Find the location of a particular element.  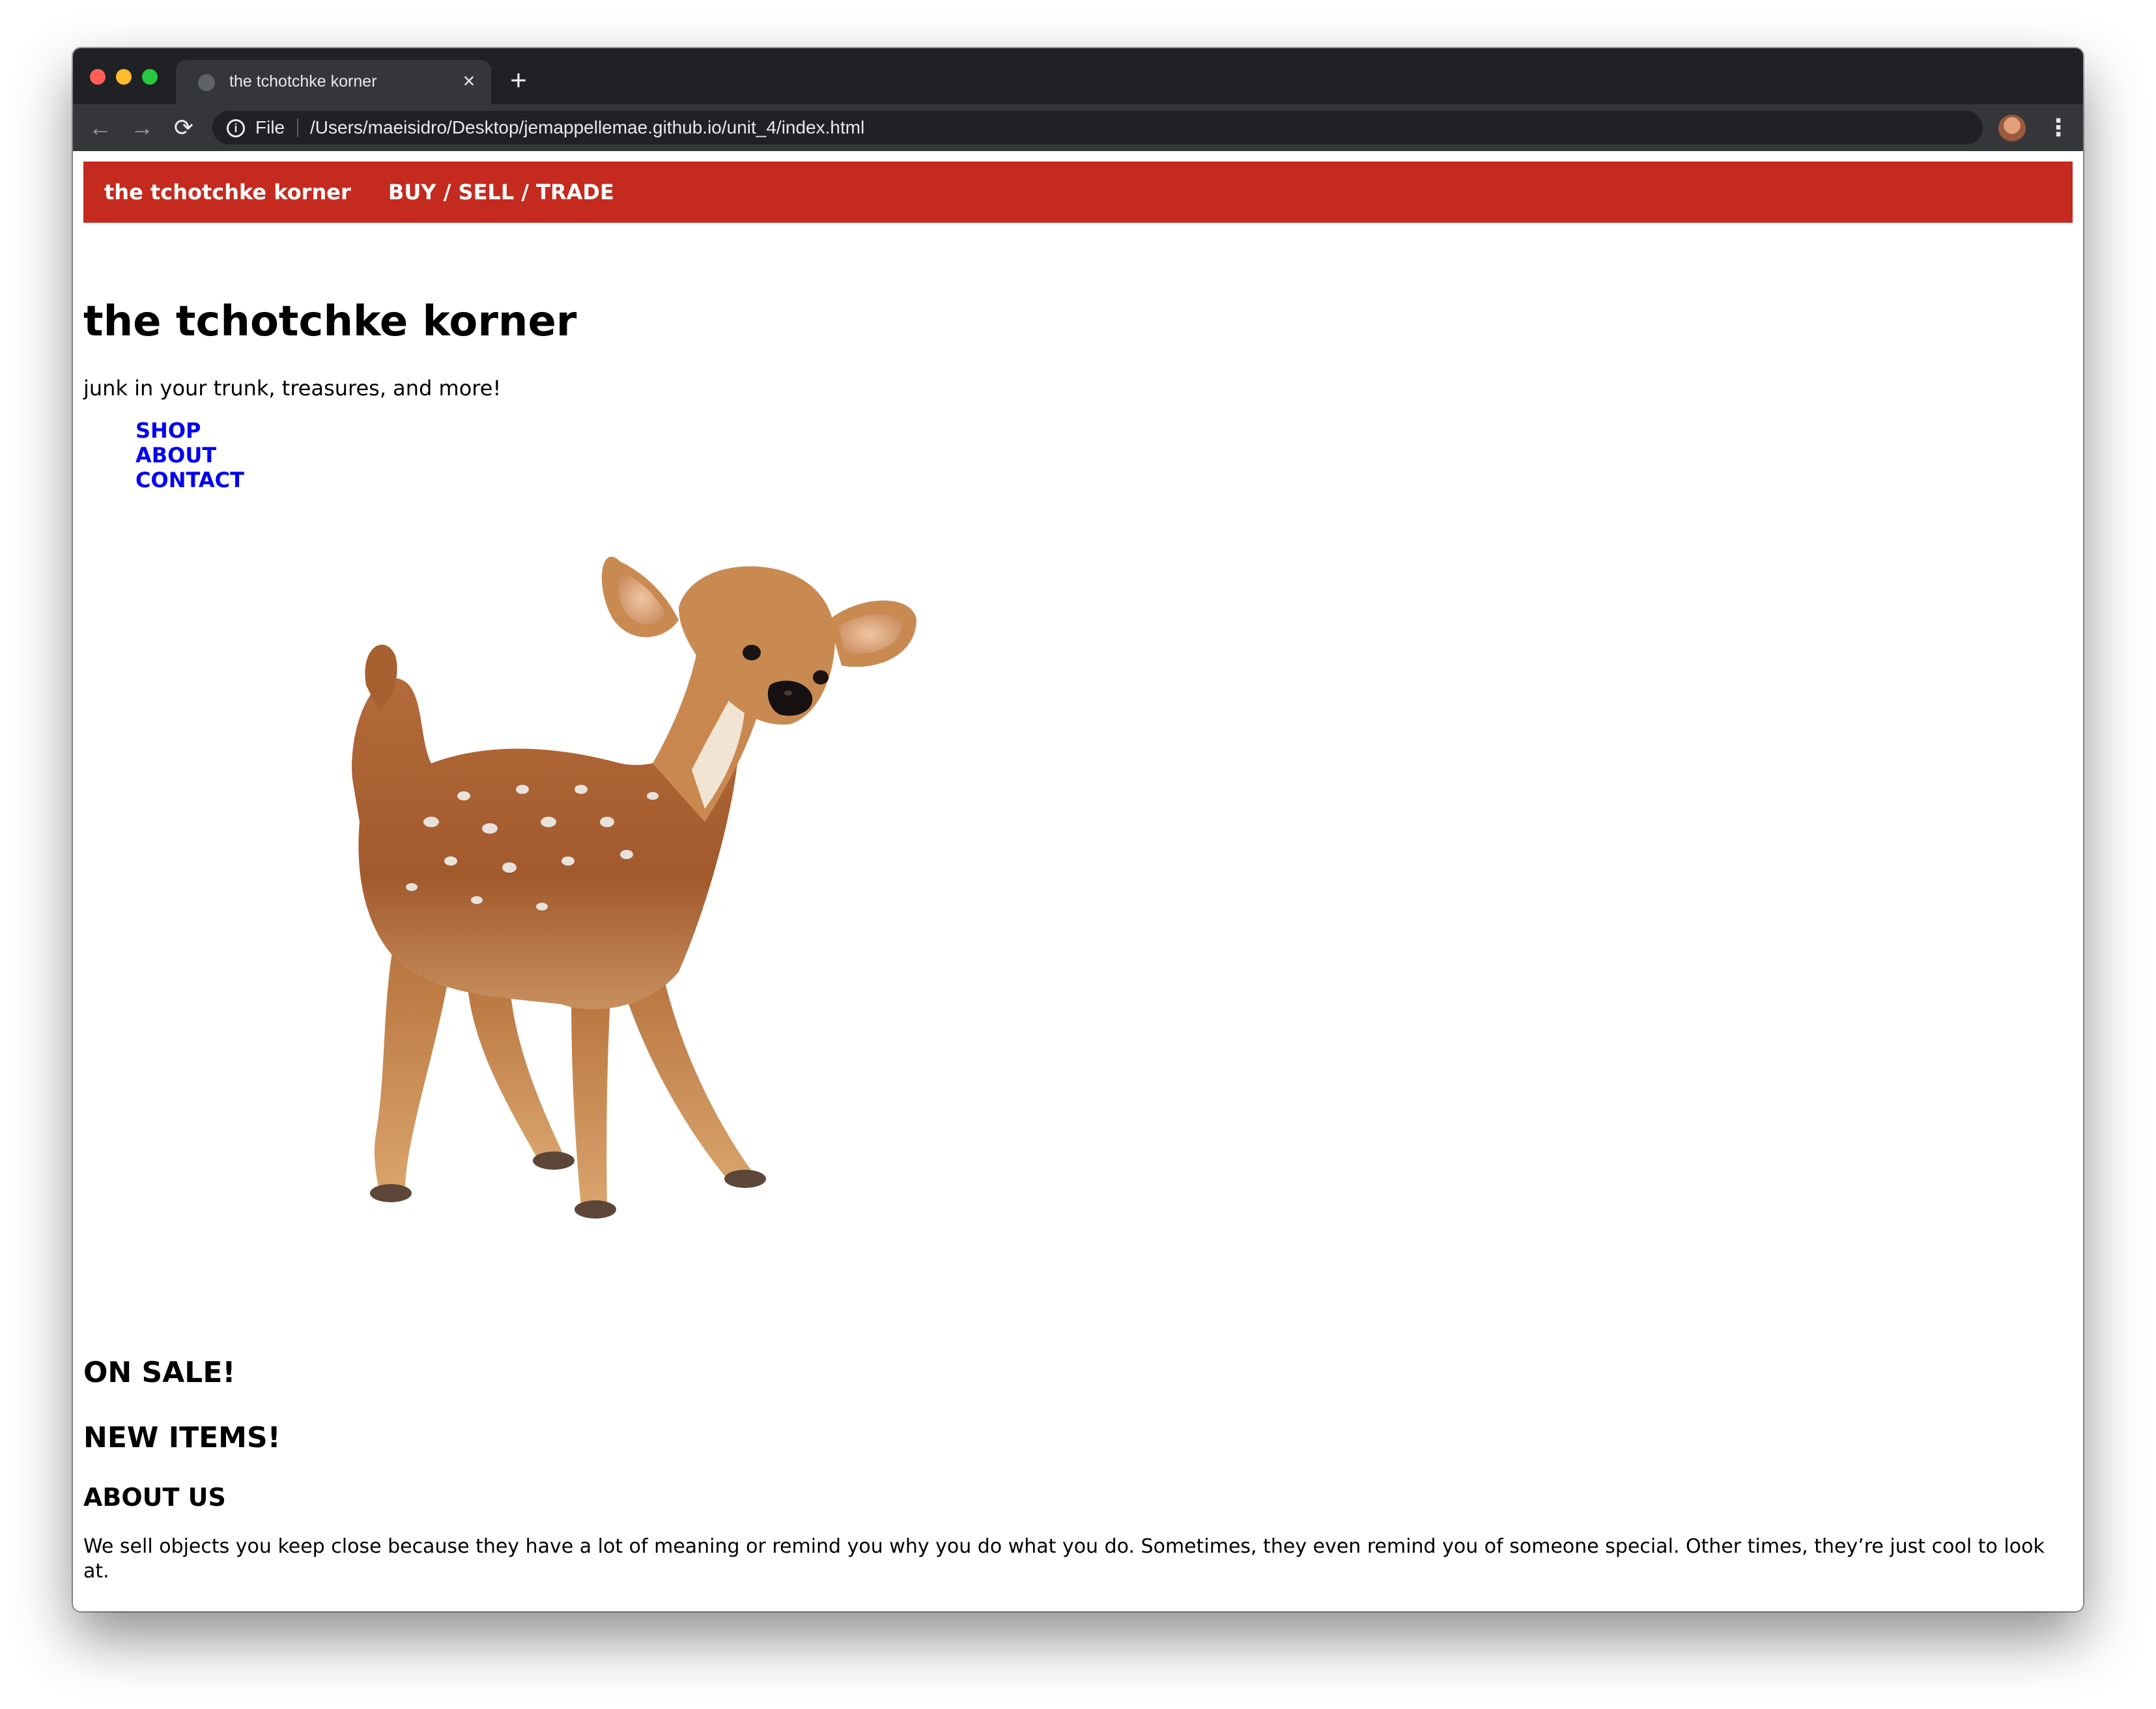

buy-sell-trade-link: BUY / SELL / TRADE is located at coordinates (501, 192).